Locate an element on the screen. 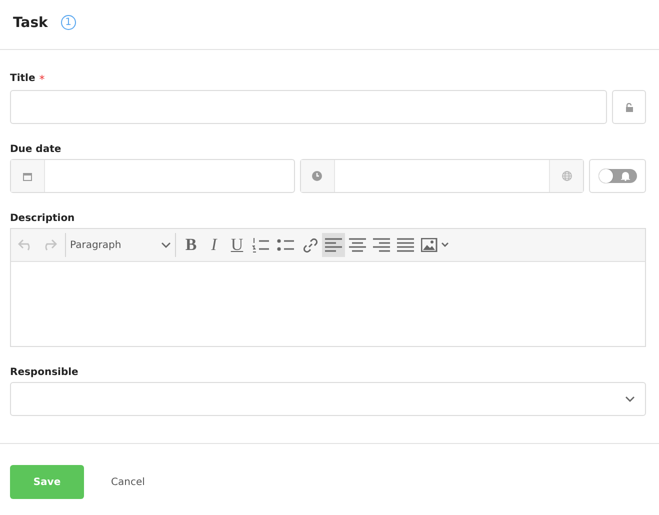  description-label: Description is located at coordinates (43, 218).